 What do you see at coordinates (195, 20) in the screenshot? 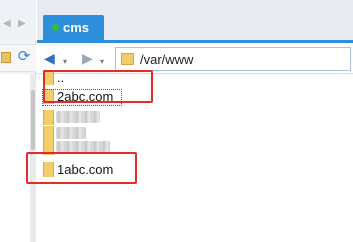
I see `tab-bar: cms` at bounding box center [195, 20].